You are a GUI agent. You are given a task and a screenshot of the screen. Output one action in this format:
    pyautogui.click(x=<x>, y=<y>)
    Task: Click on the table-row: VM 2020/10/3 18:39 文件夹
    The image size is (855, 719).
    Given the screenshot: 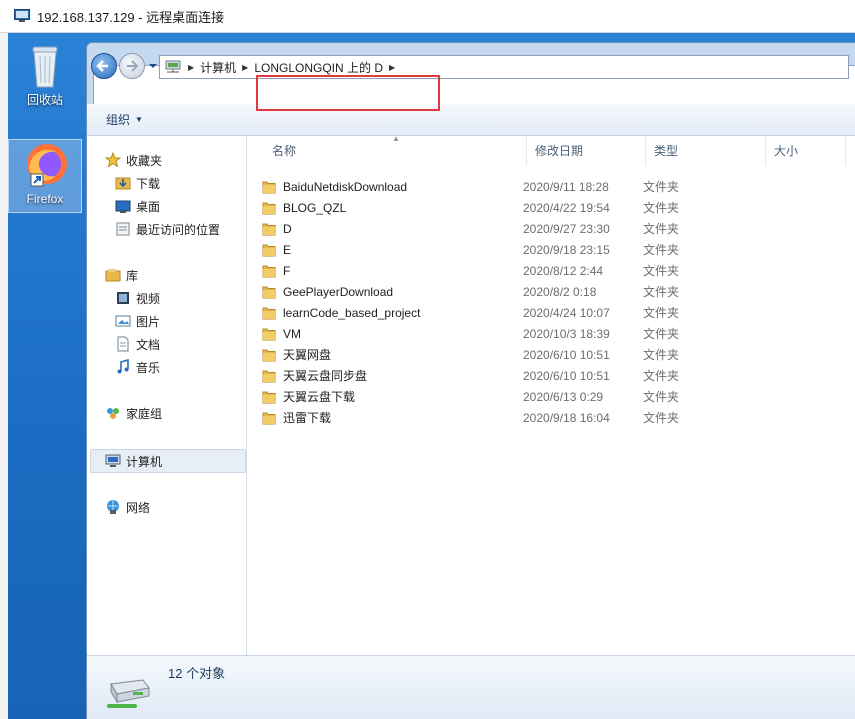 What is the action you would take?
    pyautogui.click(x=551, y=333)
    